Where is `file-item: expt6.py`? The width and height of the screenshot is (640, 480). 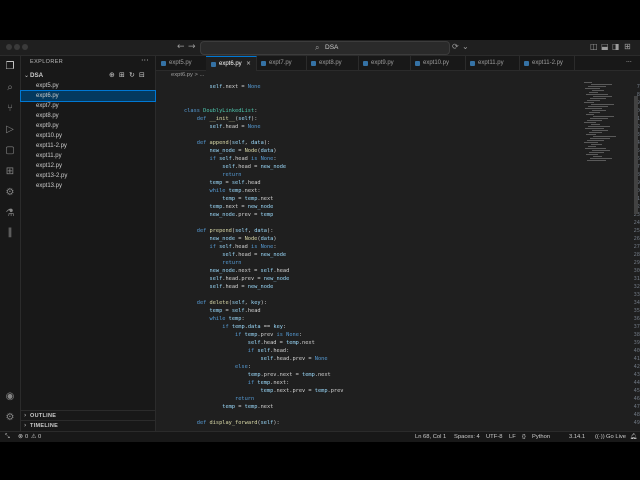 file-item: expt6.py is located at coordinates (88, 96).